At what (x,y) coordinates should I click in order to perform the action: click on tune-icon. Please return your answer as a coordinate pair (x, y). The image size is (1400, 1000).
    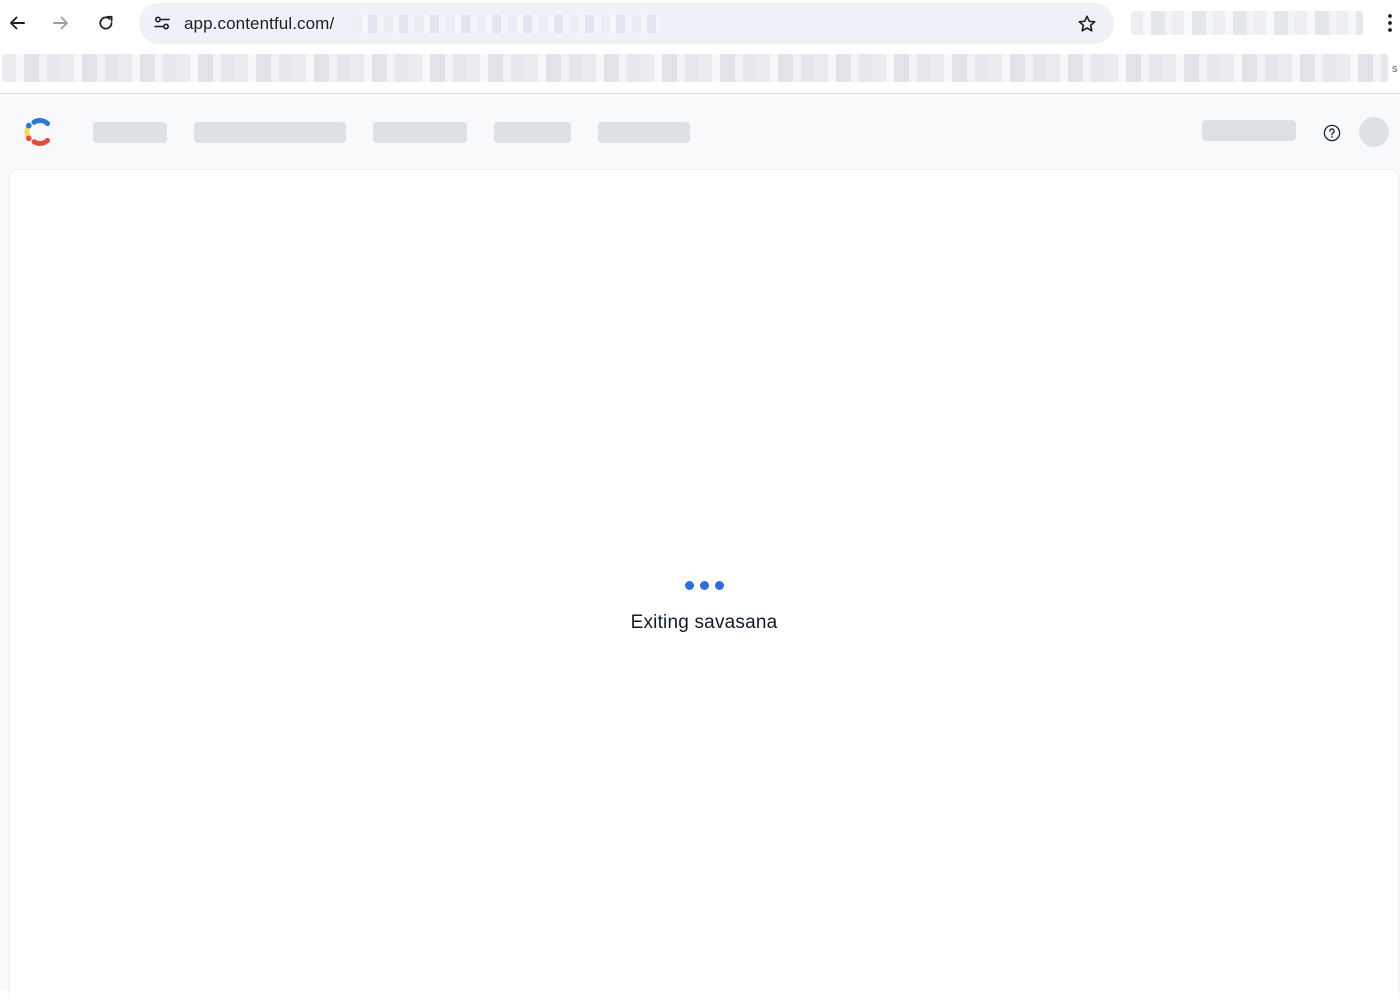
    Looking at the image, I should click on (162, 23).